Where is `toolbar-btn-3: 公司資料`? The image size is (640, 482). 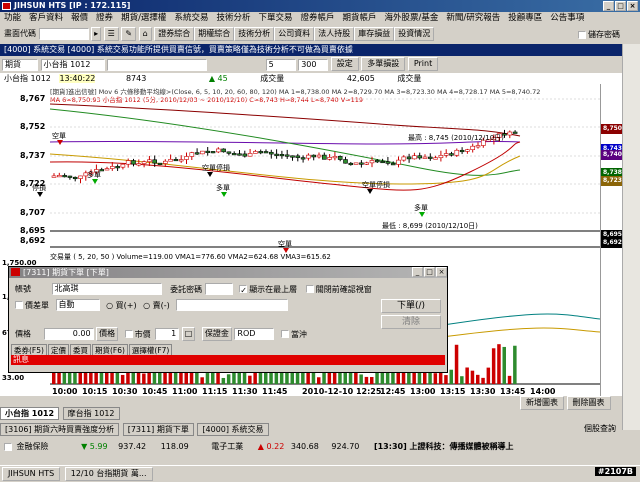 toolbar-btn-3: 公司資料 is located at coordinates (294, 34).